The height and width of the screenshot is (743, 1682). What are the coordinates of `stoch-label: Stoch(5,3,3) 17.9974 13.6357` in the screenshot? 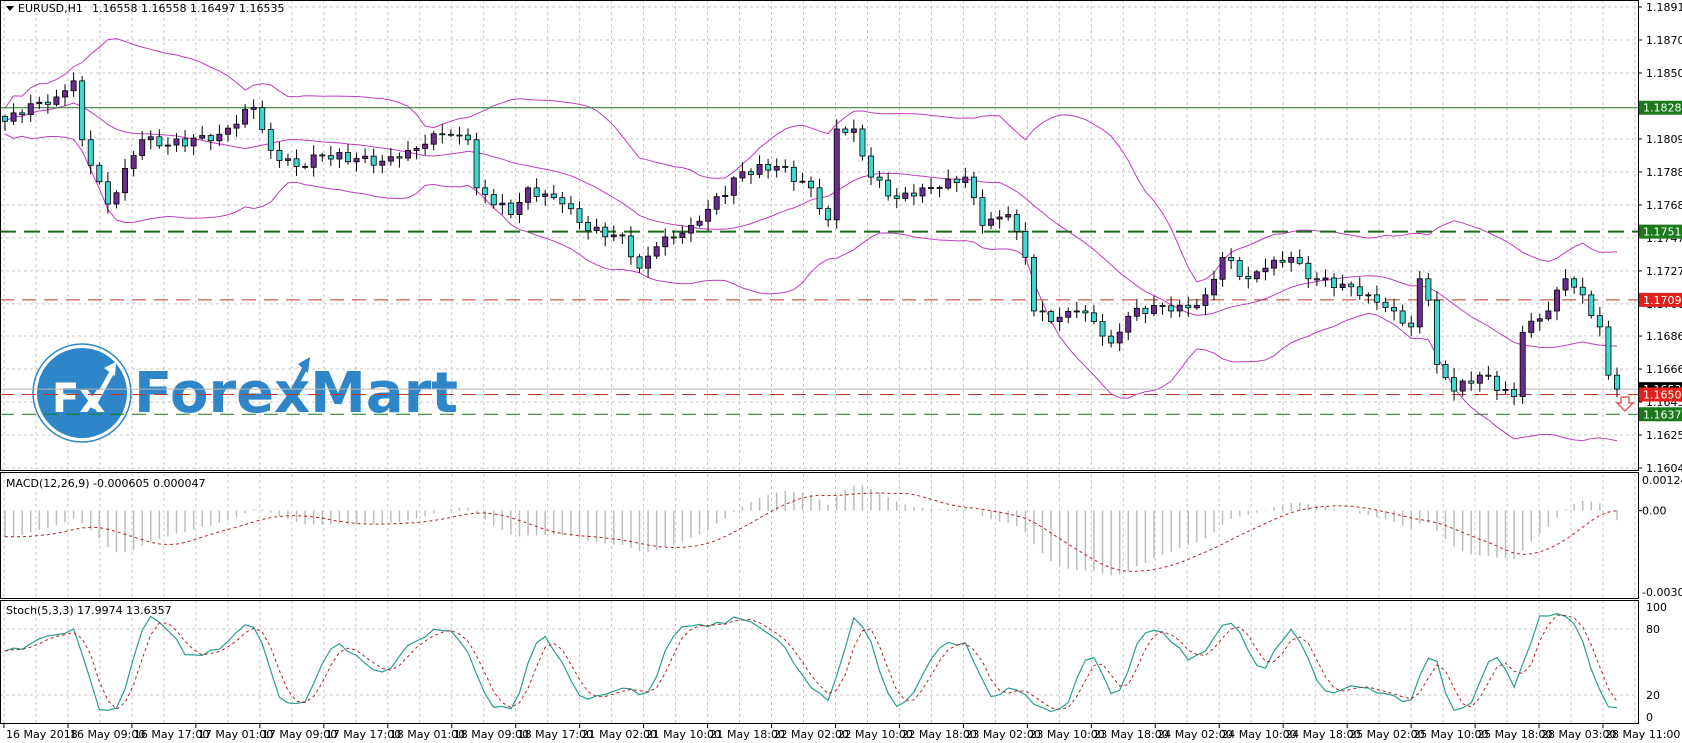 It's located at (89, 610).